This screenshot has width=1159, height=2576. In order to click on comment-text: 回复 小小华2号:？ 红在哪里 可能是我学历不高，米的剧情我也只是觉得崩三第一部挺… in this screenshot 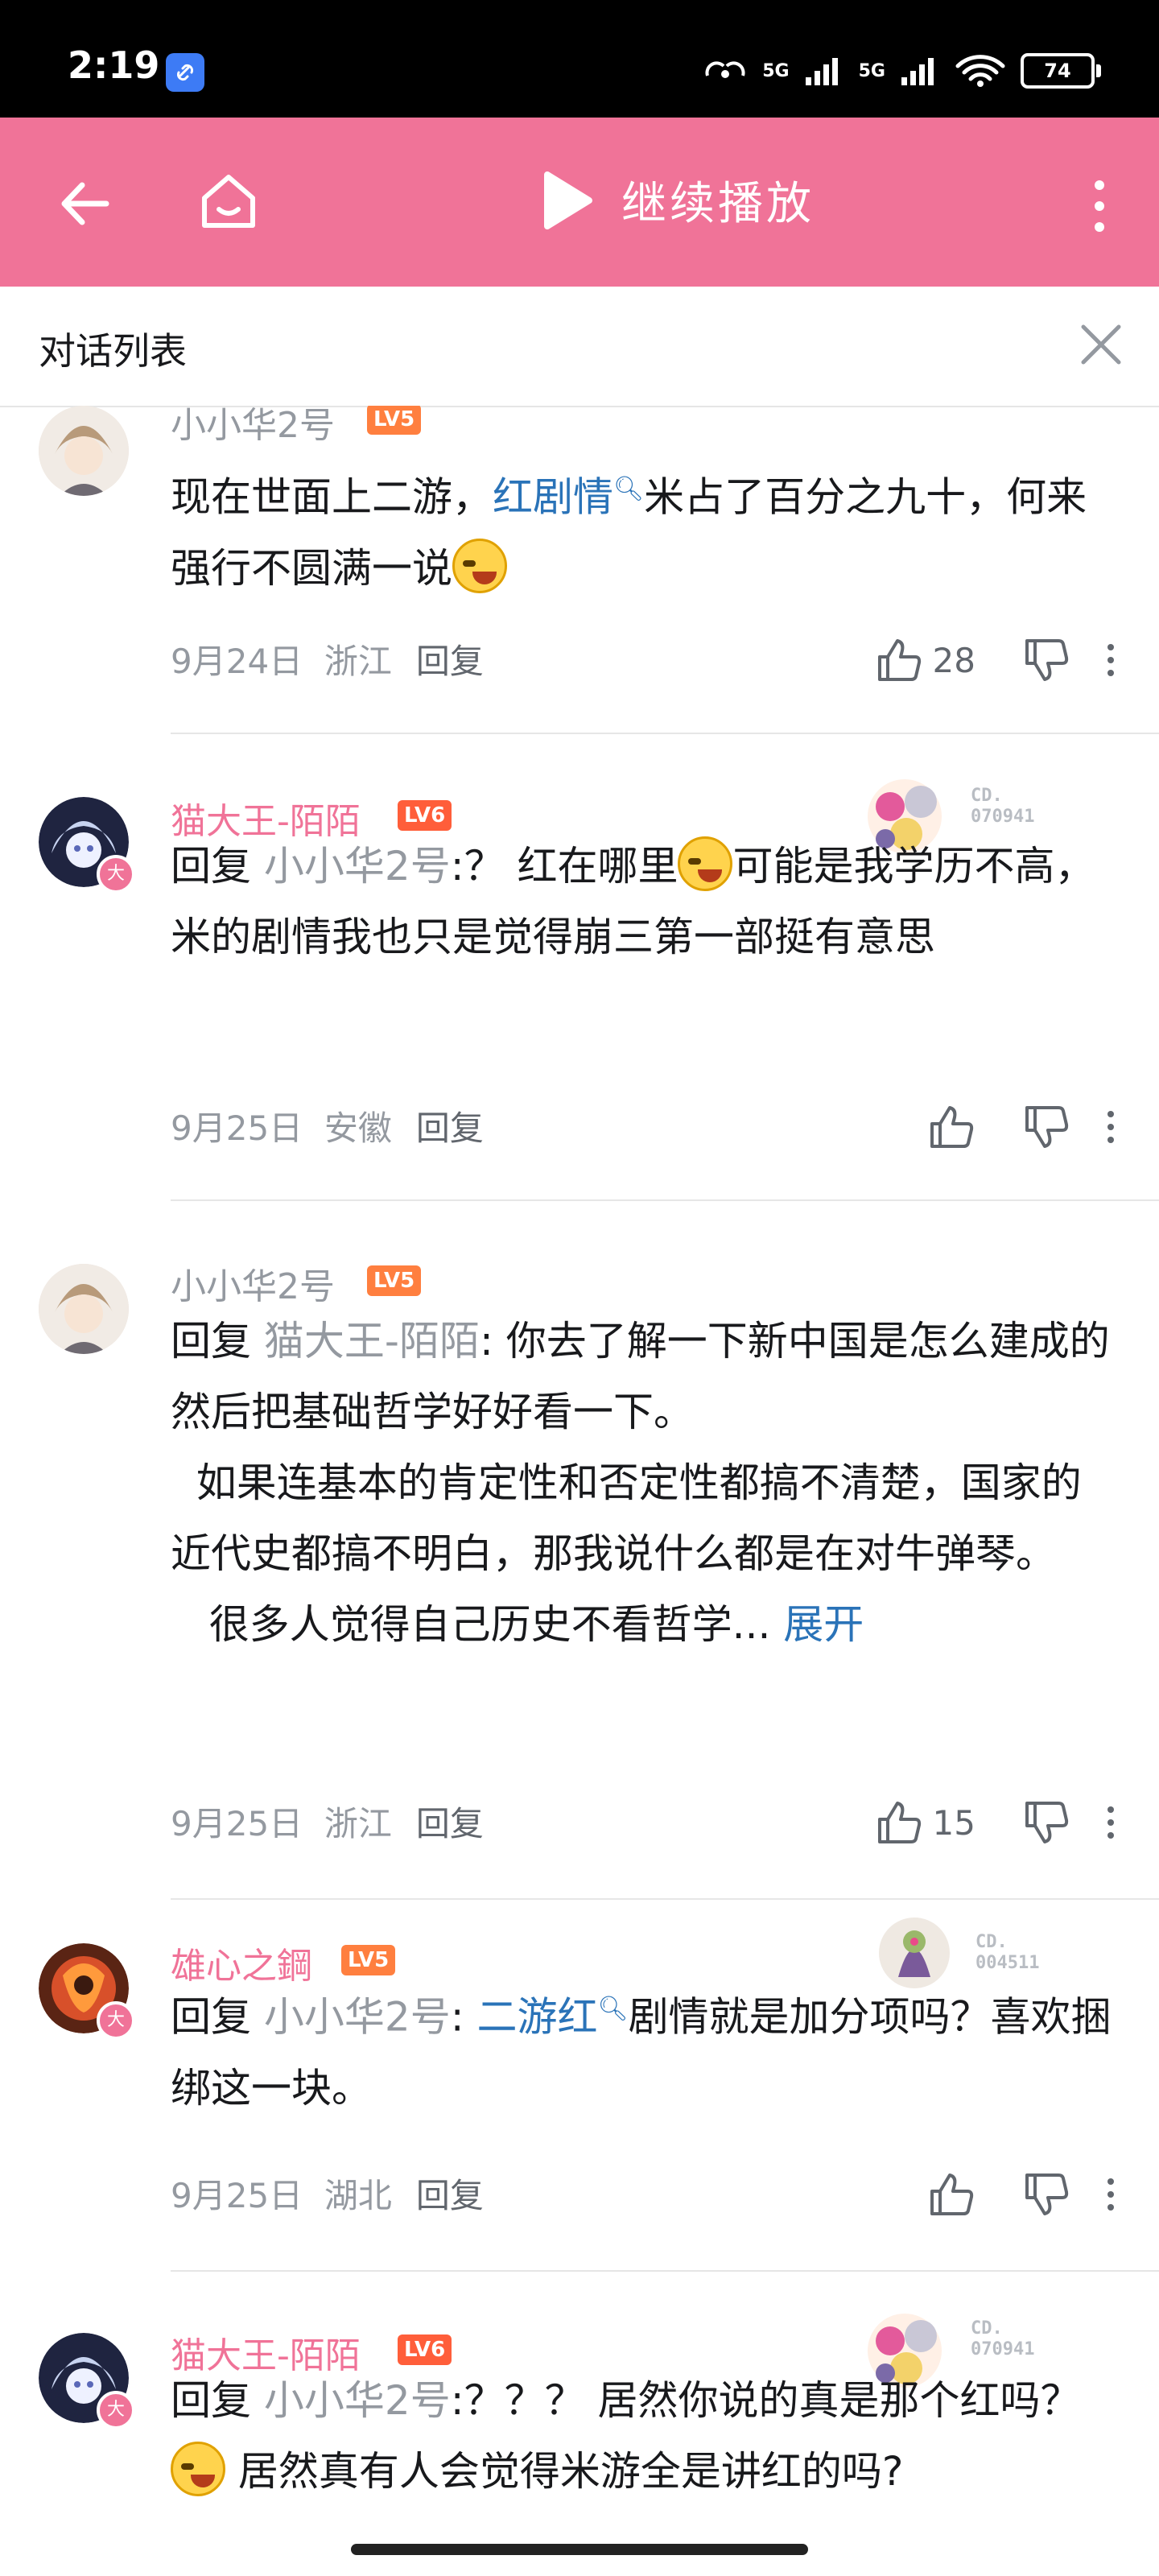, I will do `click(645, 901)`.